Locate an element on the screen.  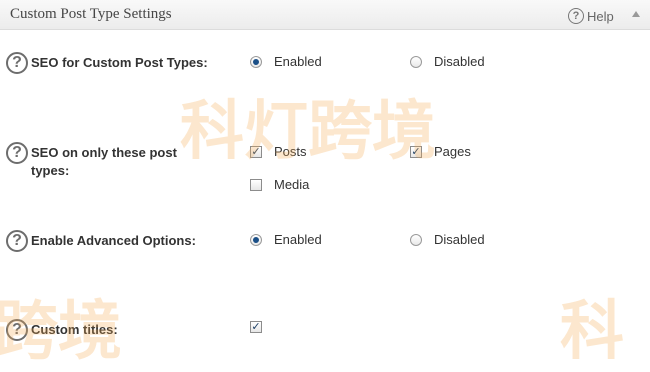
custom-titles-checkbox: ✓ is located at coordinates (256, 327).